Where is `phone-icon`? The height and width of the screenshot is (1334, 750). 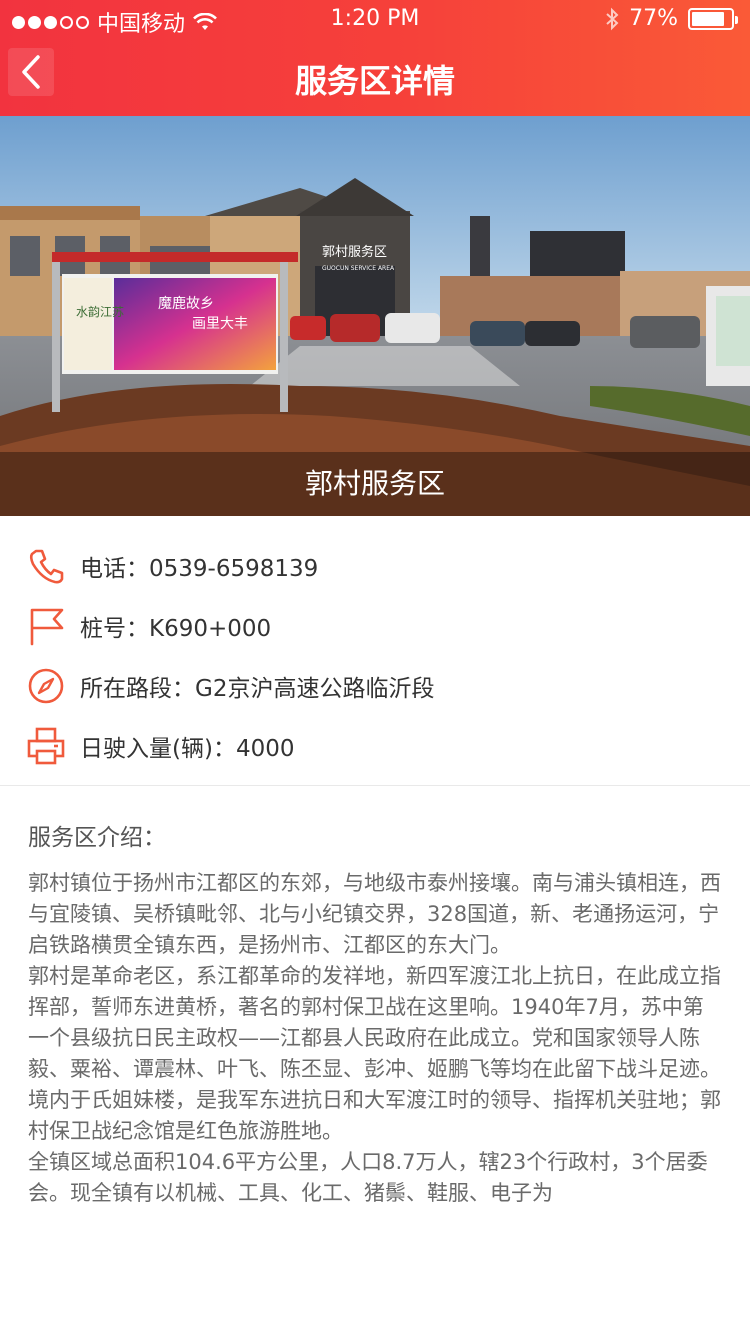 phone-icon is located at coordinates (46, 566).